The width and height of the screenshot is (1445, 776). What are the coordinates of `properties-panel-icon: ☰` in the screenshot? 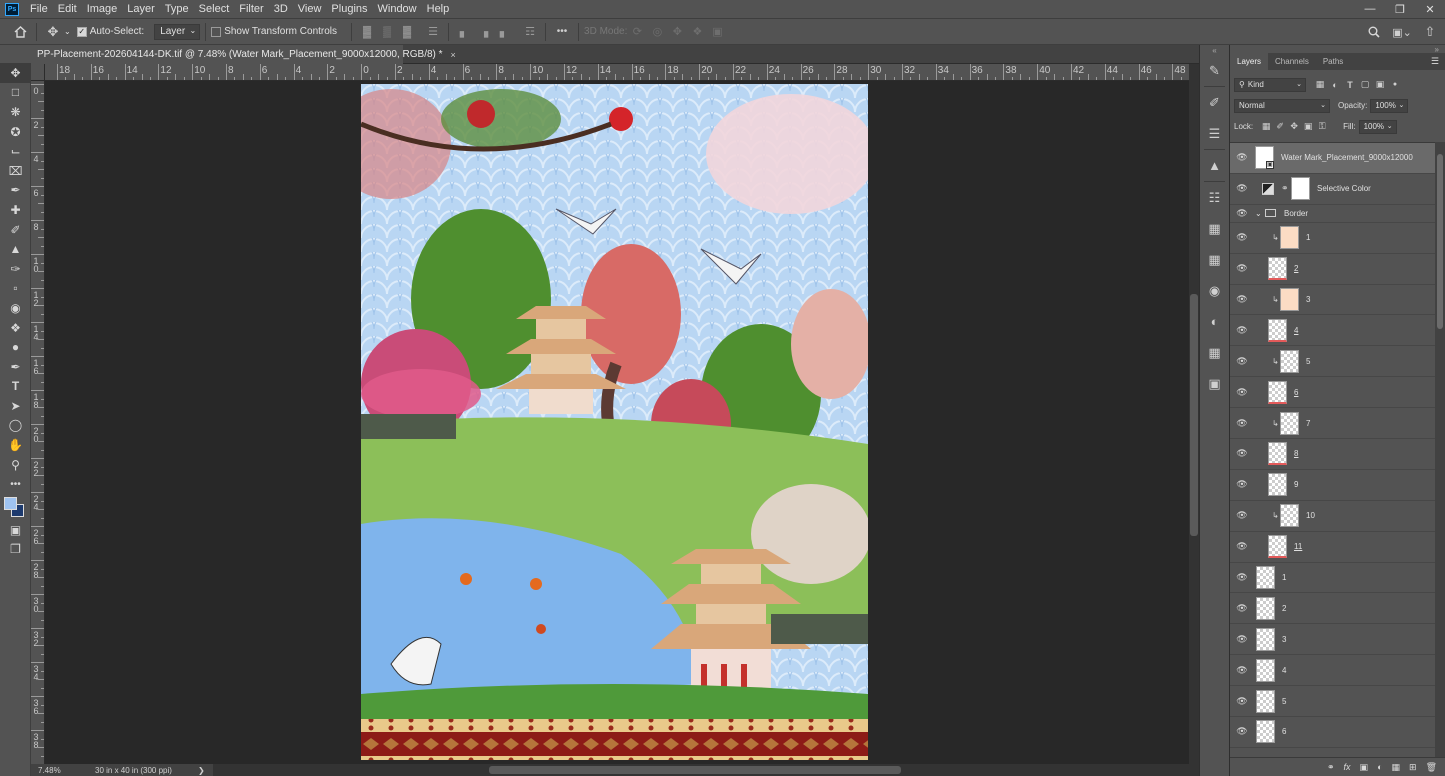 It's located at (1214, 133).